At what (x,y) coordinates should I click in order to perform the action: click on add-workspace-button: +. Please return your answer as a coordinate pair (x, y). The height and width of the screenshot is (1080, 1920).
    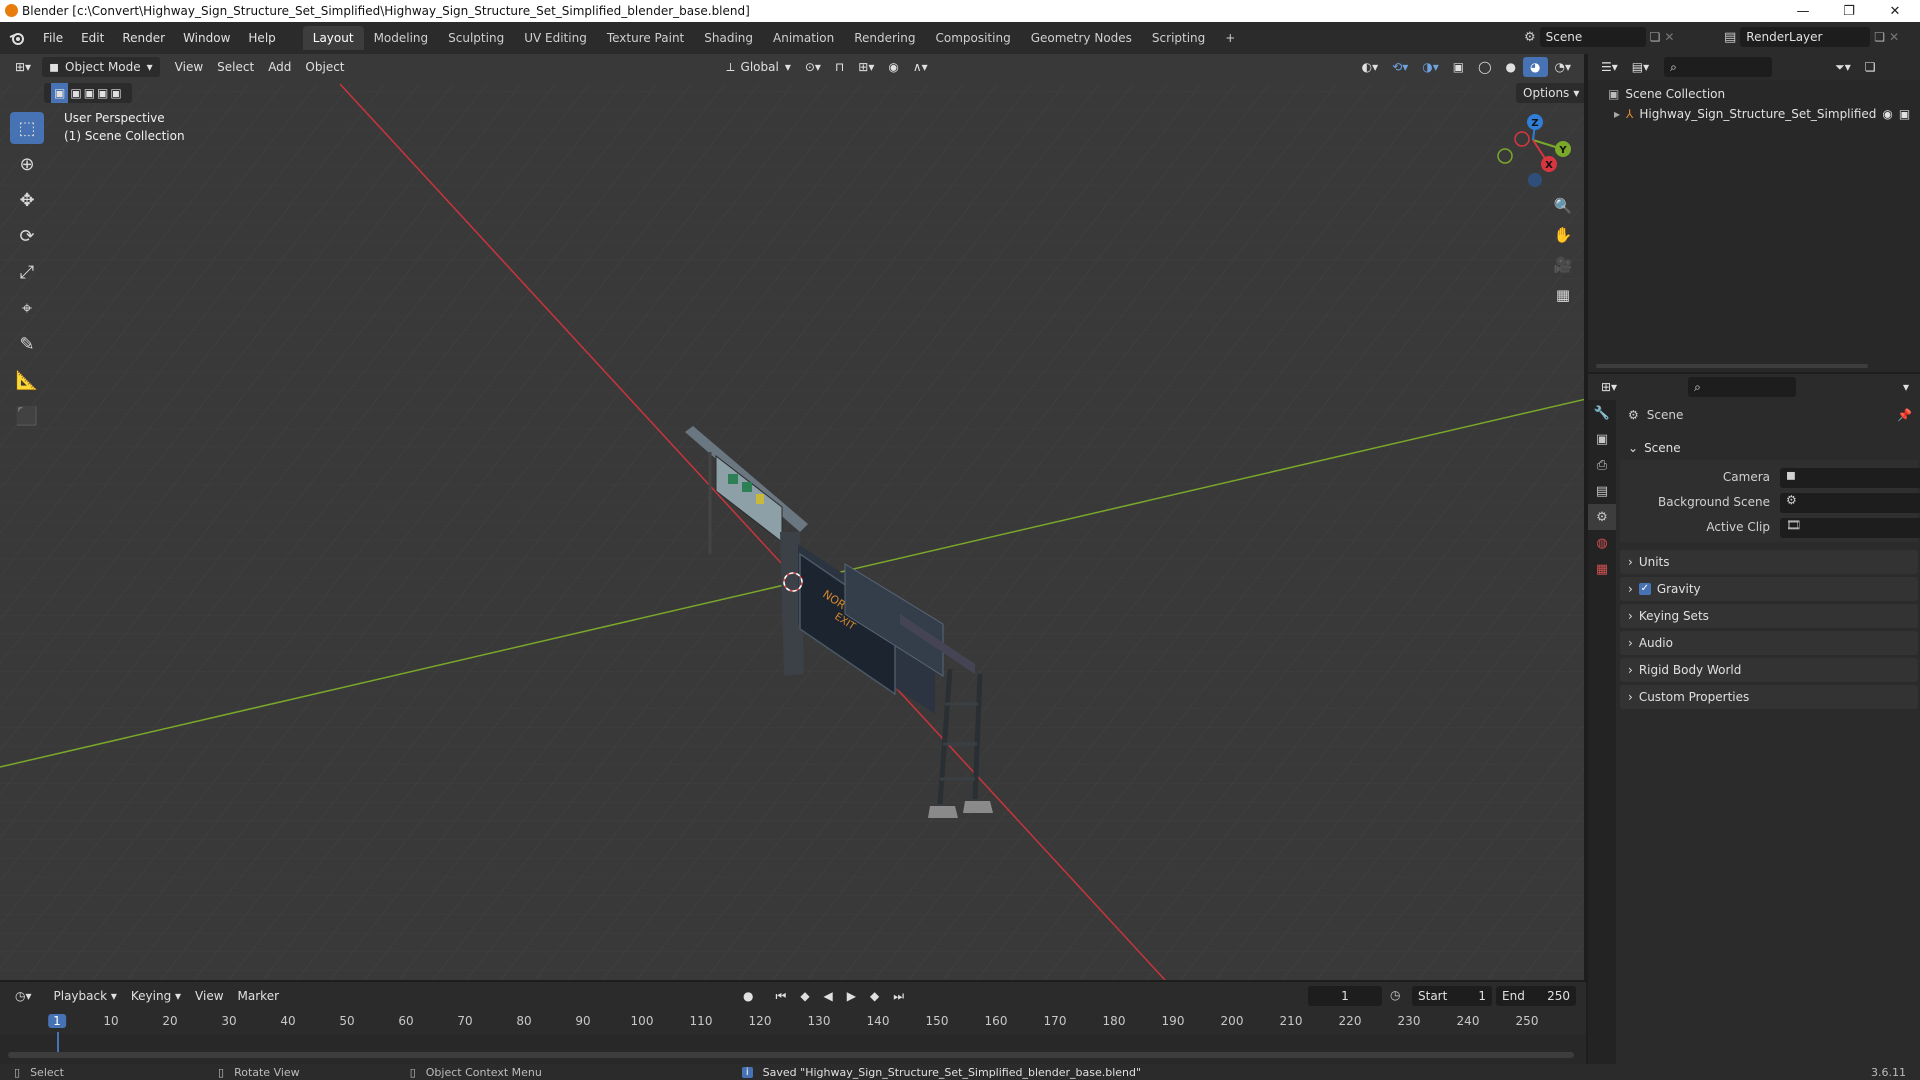
    Looking at the image, I should click on (1230, 38).